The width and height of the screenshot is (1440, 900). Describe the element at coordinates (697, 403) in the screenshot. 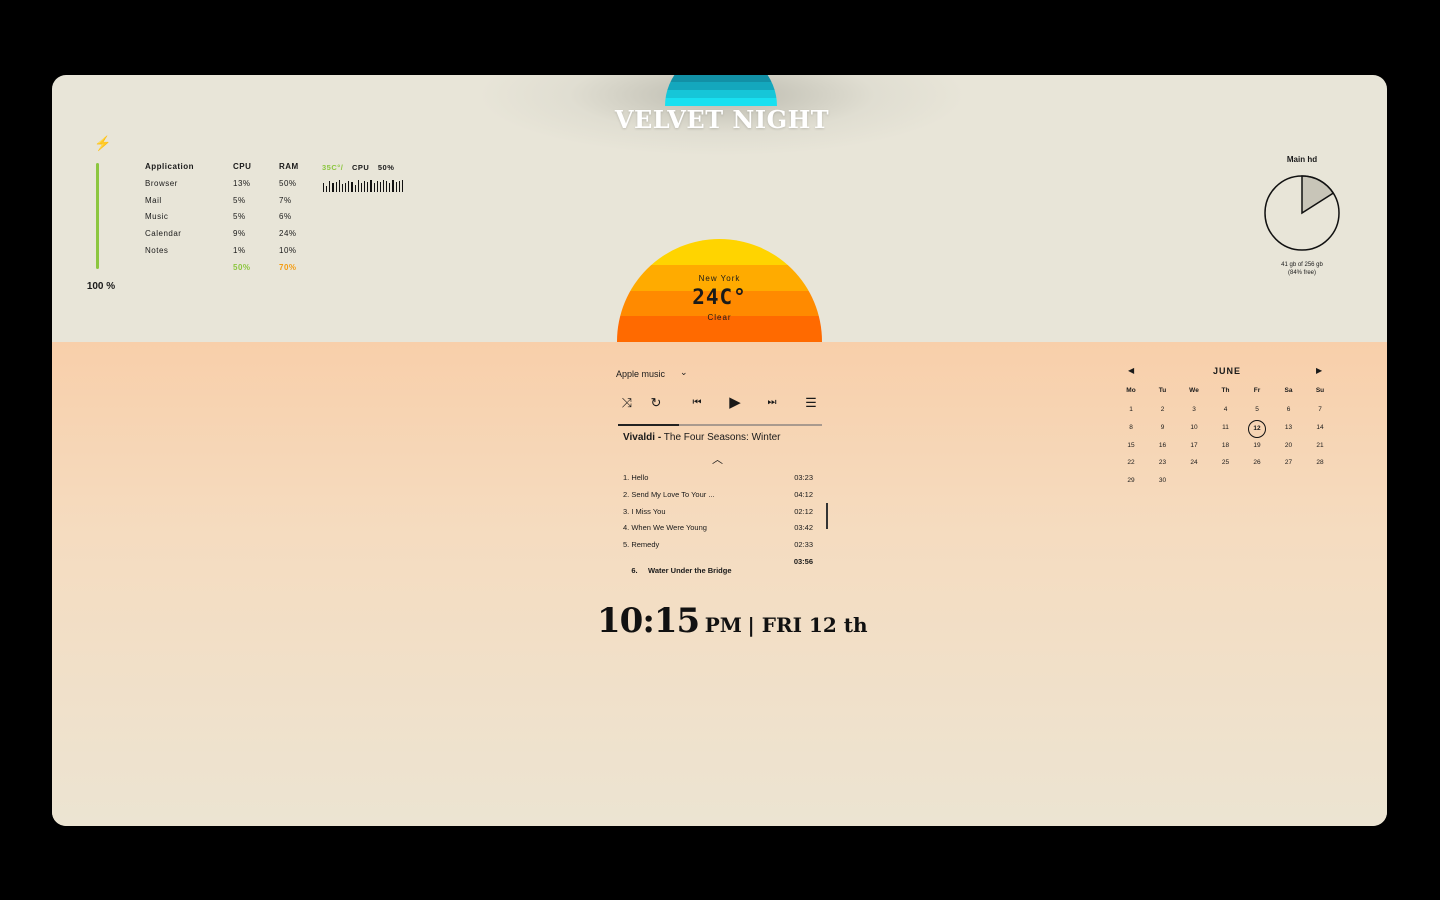

I see `previous-track-icon: ⏮` at that location.